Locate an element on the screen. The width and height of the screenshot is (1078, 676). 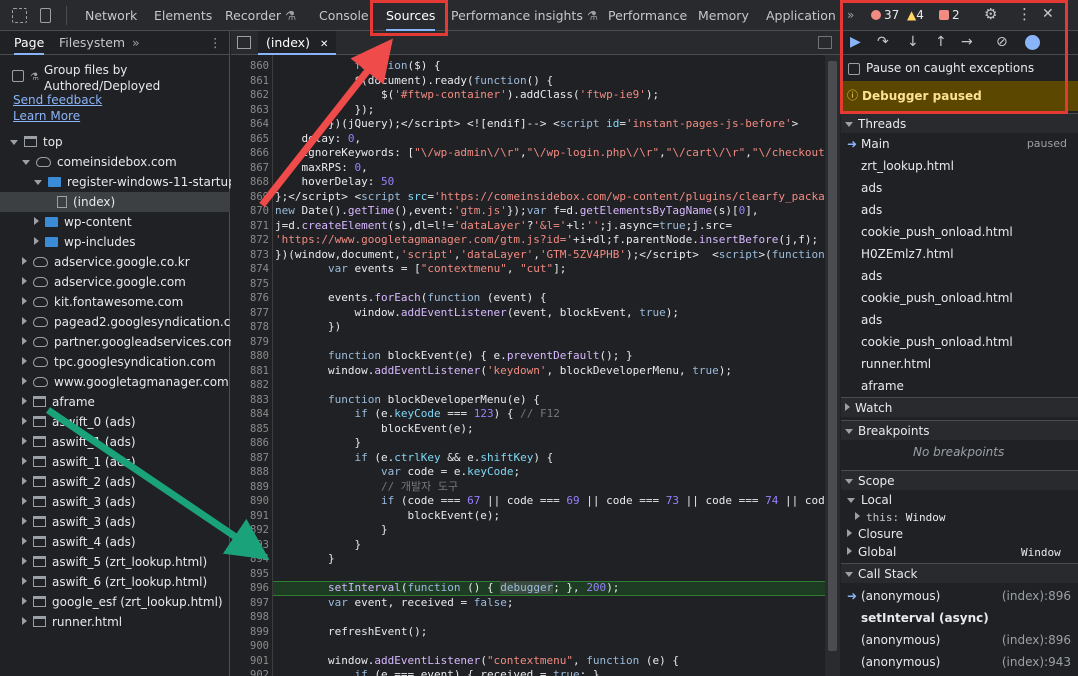
issues-badge: 2 is located at coordinates (949, 15).